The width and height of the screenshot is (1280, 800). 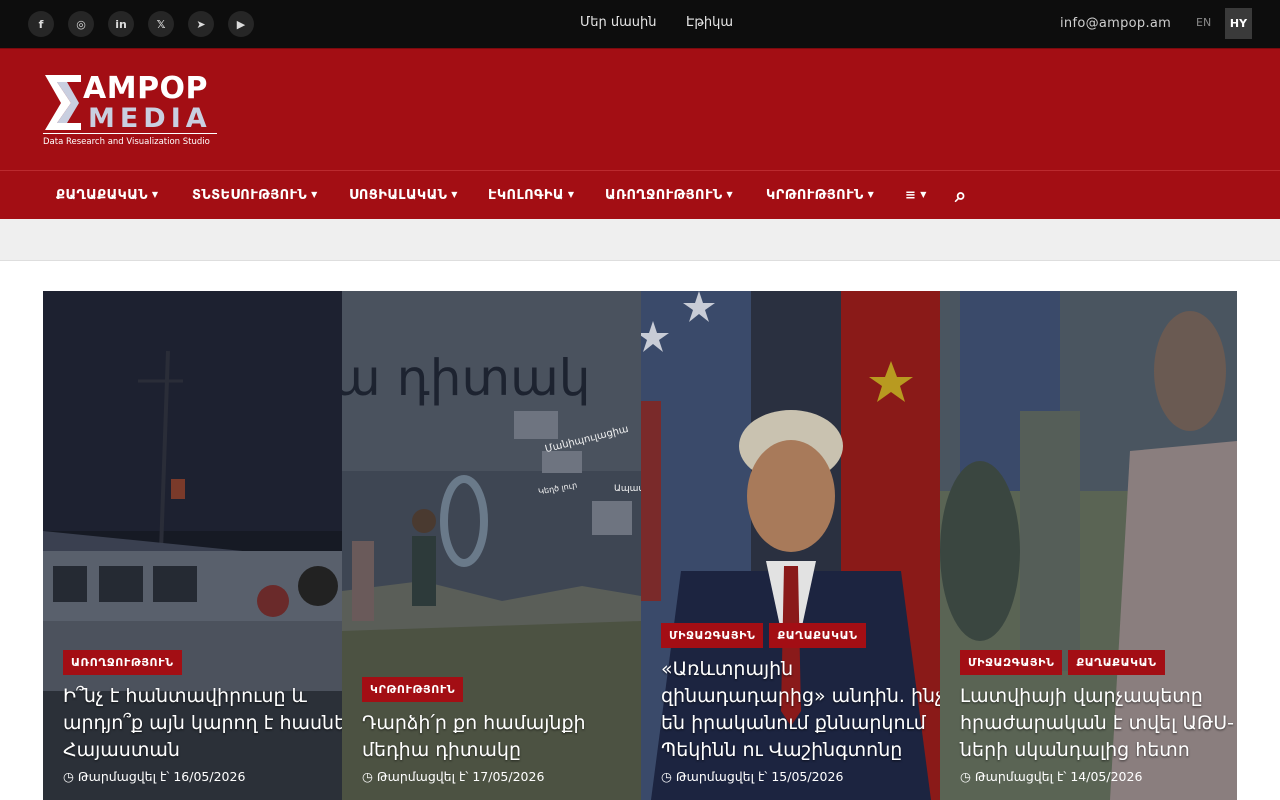 What do you see at coordinates (81, 24) in the screenshot?
I see `instagram-icon: ◎` at bounding box center [81, 24].